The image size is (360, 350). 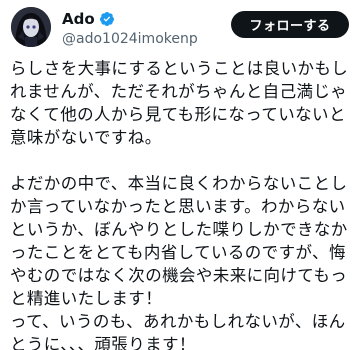 I want to click on handle: @ado1024imokenp, so click(x=130, y=39).